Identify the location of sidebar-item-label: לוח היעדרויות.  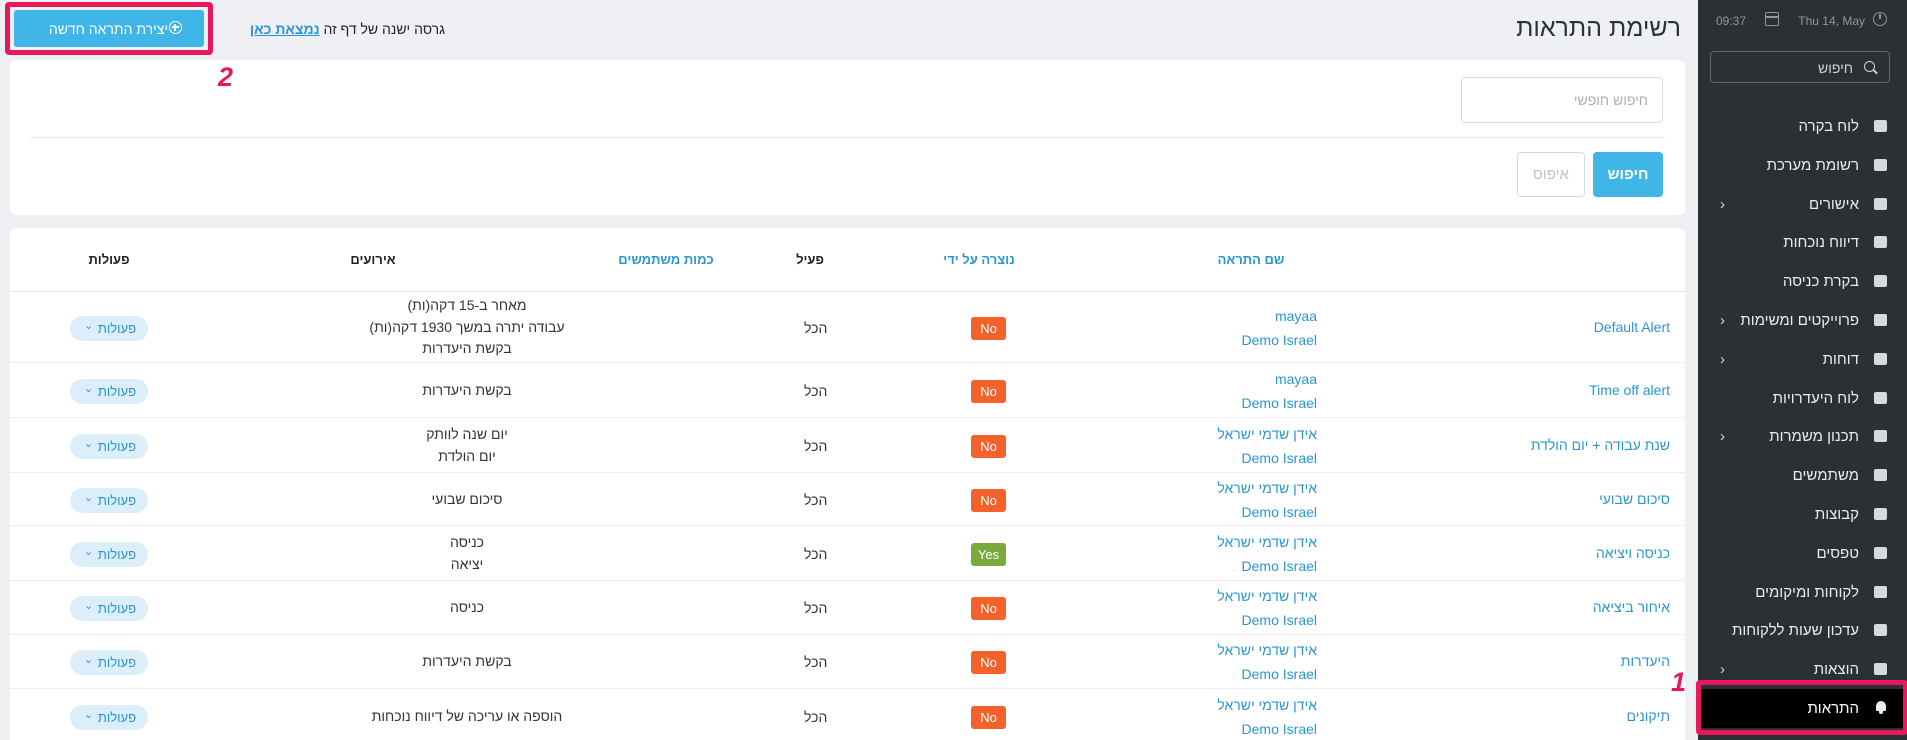
(1815, 398).